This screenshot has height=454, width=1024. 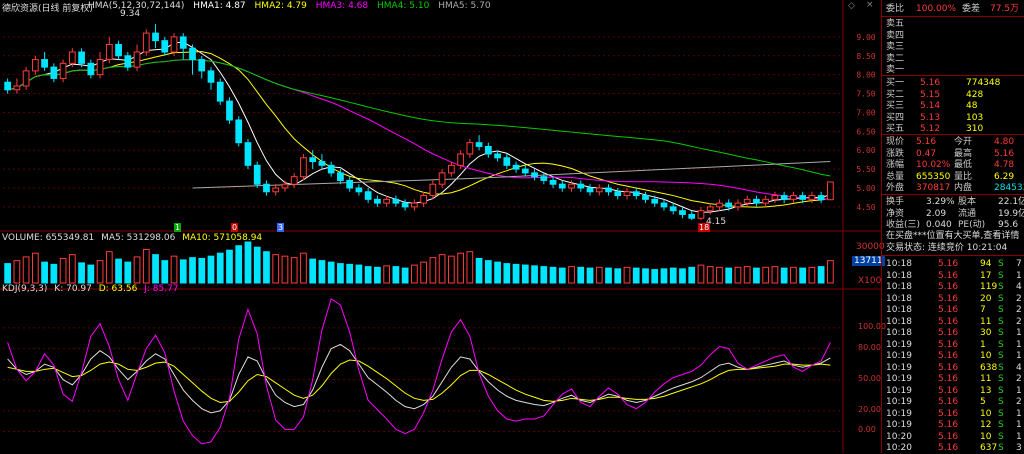 What do you see at coordinates (895, 35) in the screenshot?
I see `sell-level-row: 卖四` at bounding box center [895, 35].